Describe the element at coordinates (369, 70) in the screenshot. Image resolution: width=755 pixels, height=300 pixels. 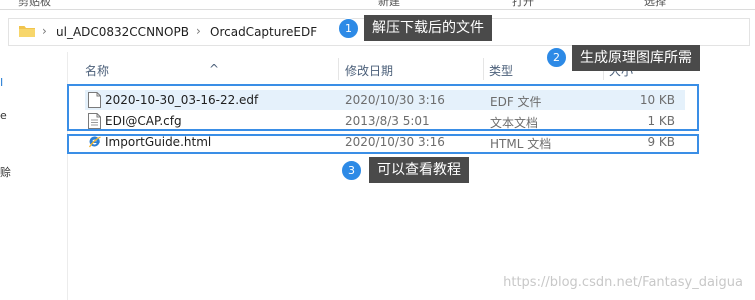
I see `column-header-date: 修改日期` at that location.